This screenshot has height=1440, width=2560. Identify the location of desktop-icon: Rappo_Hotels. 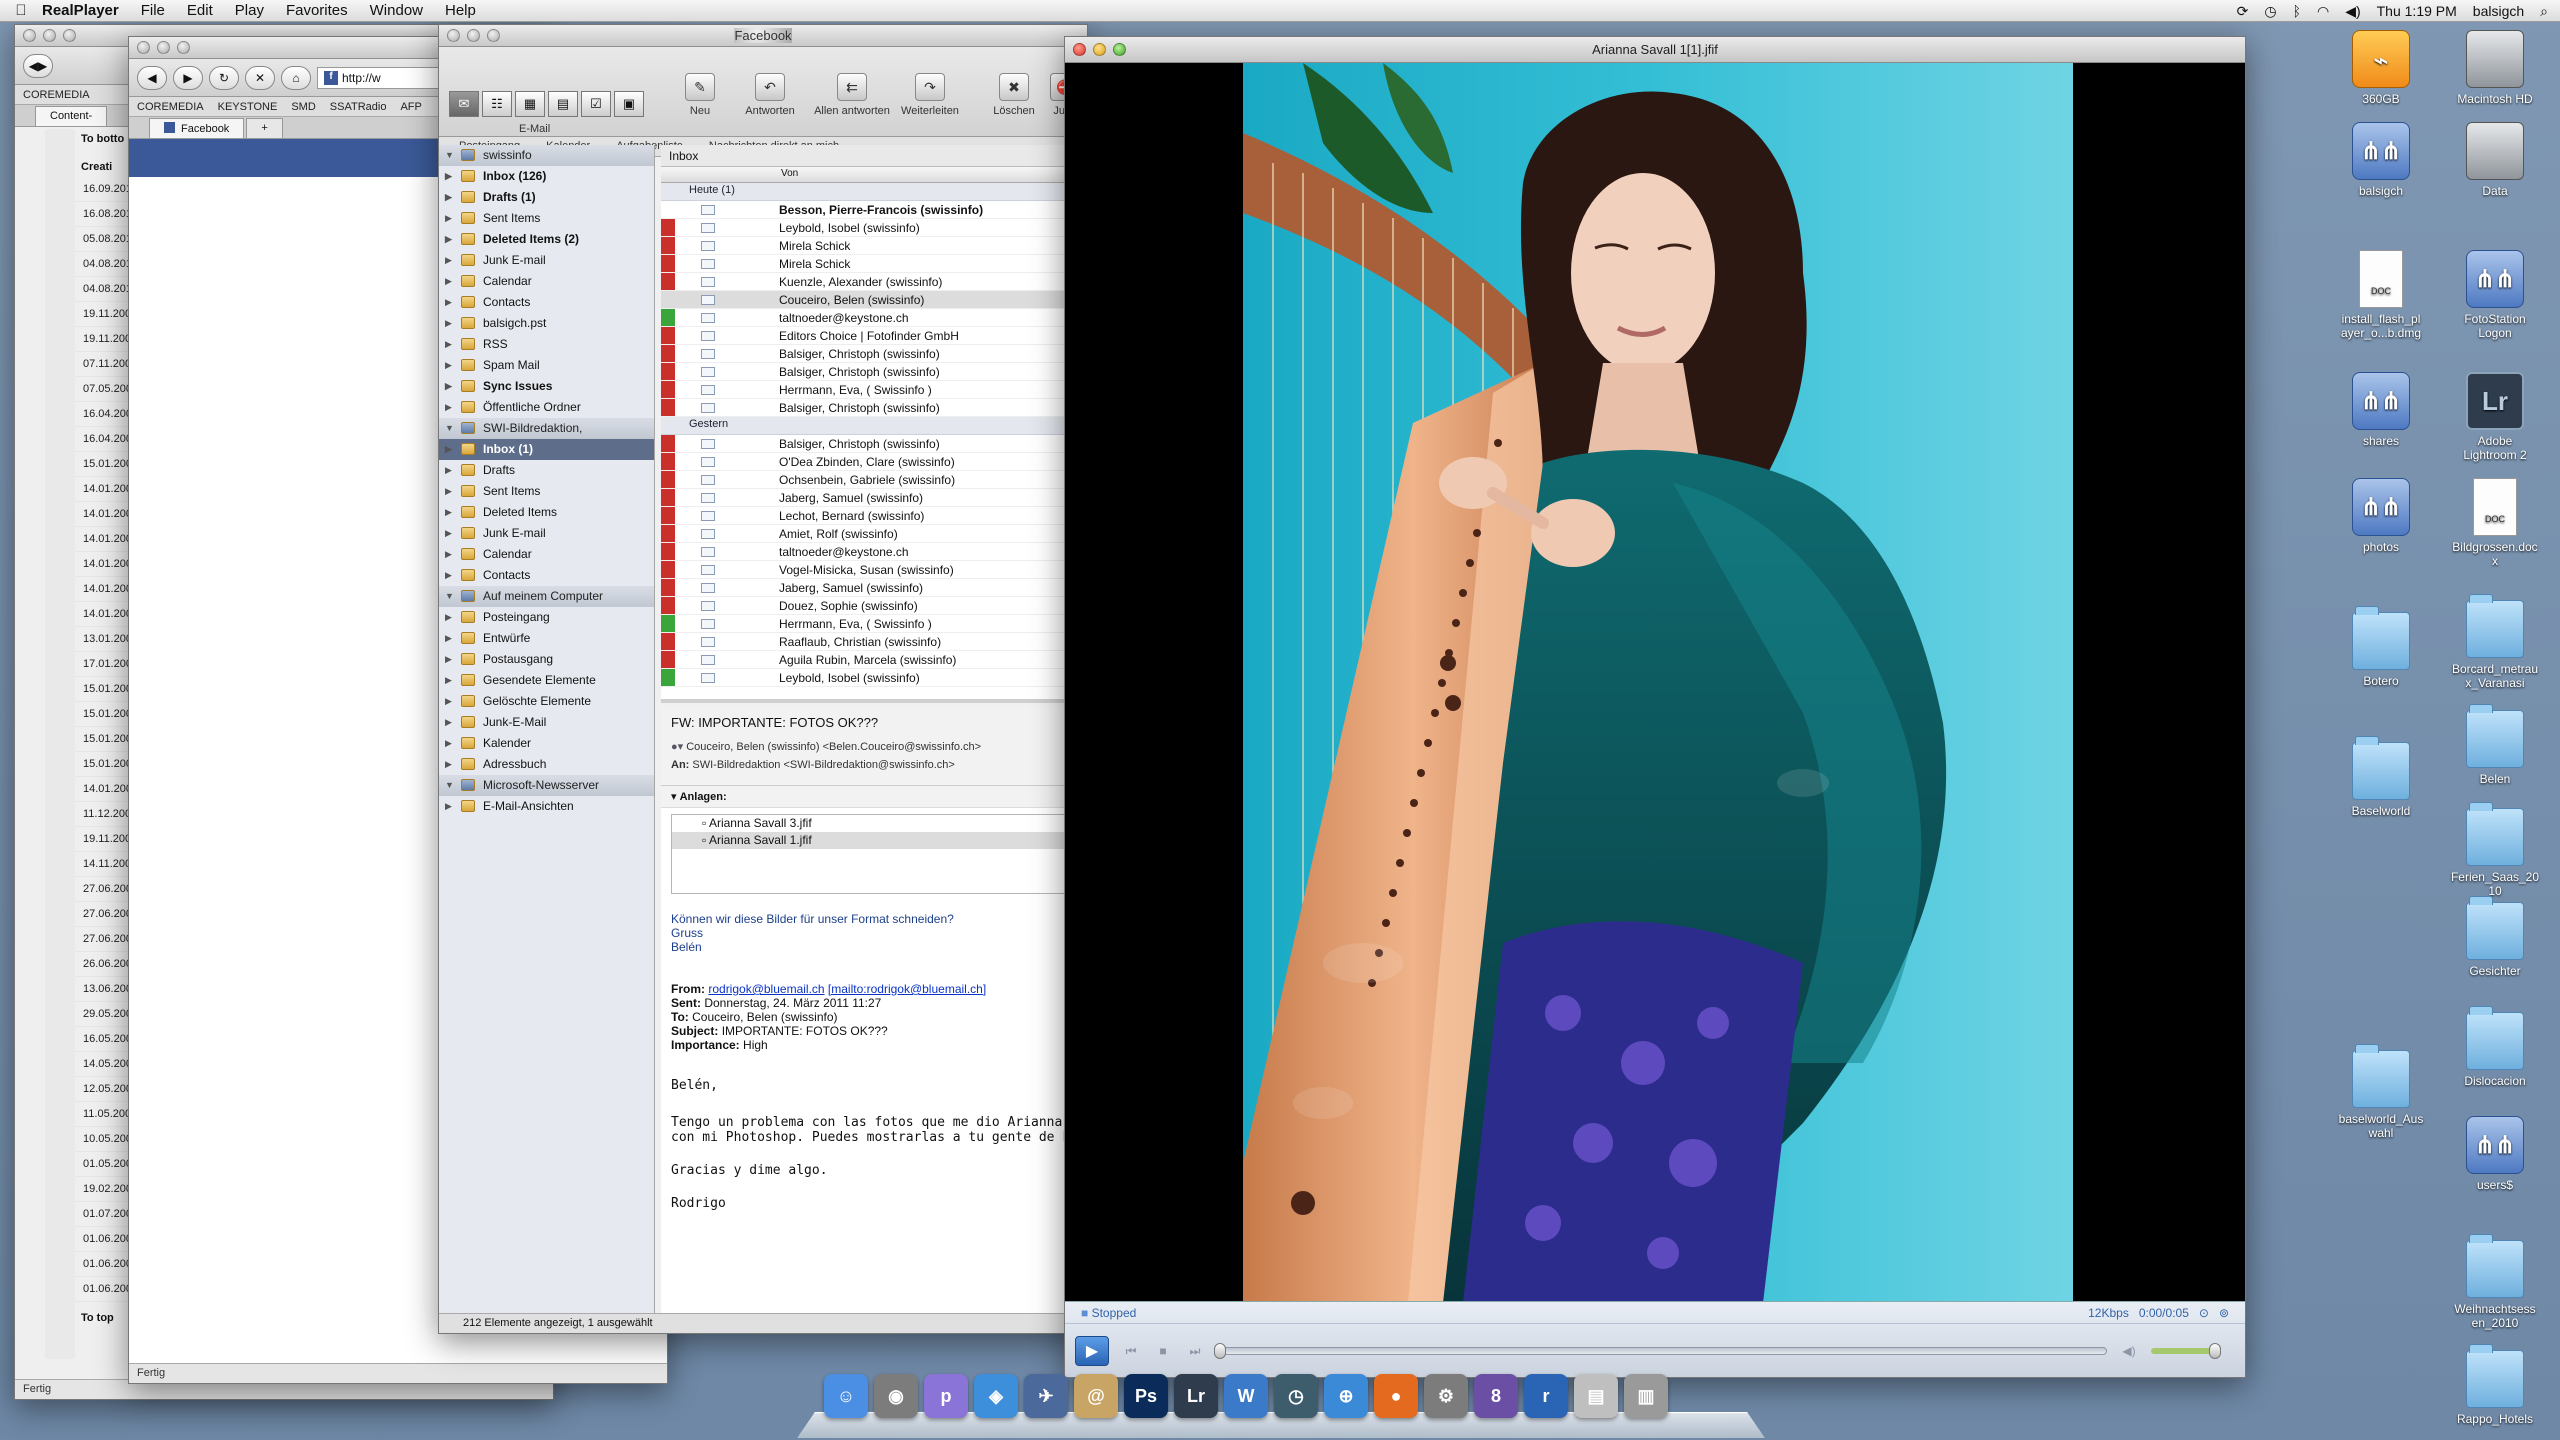
(2495, 1385).